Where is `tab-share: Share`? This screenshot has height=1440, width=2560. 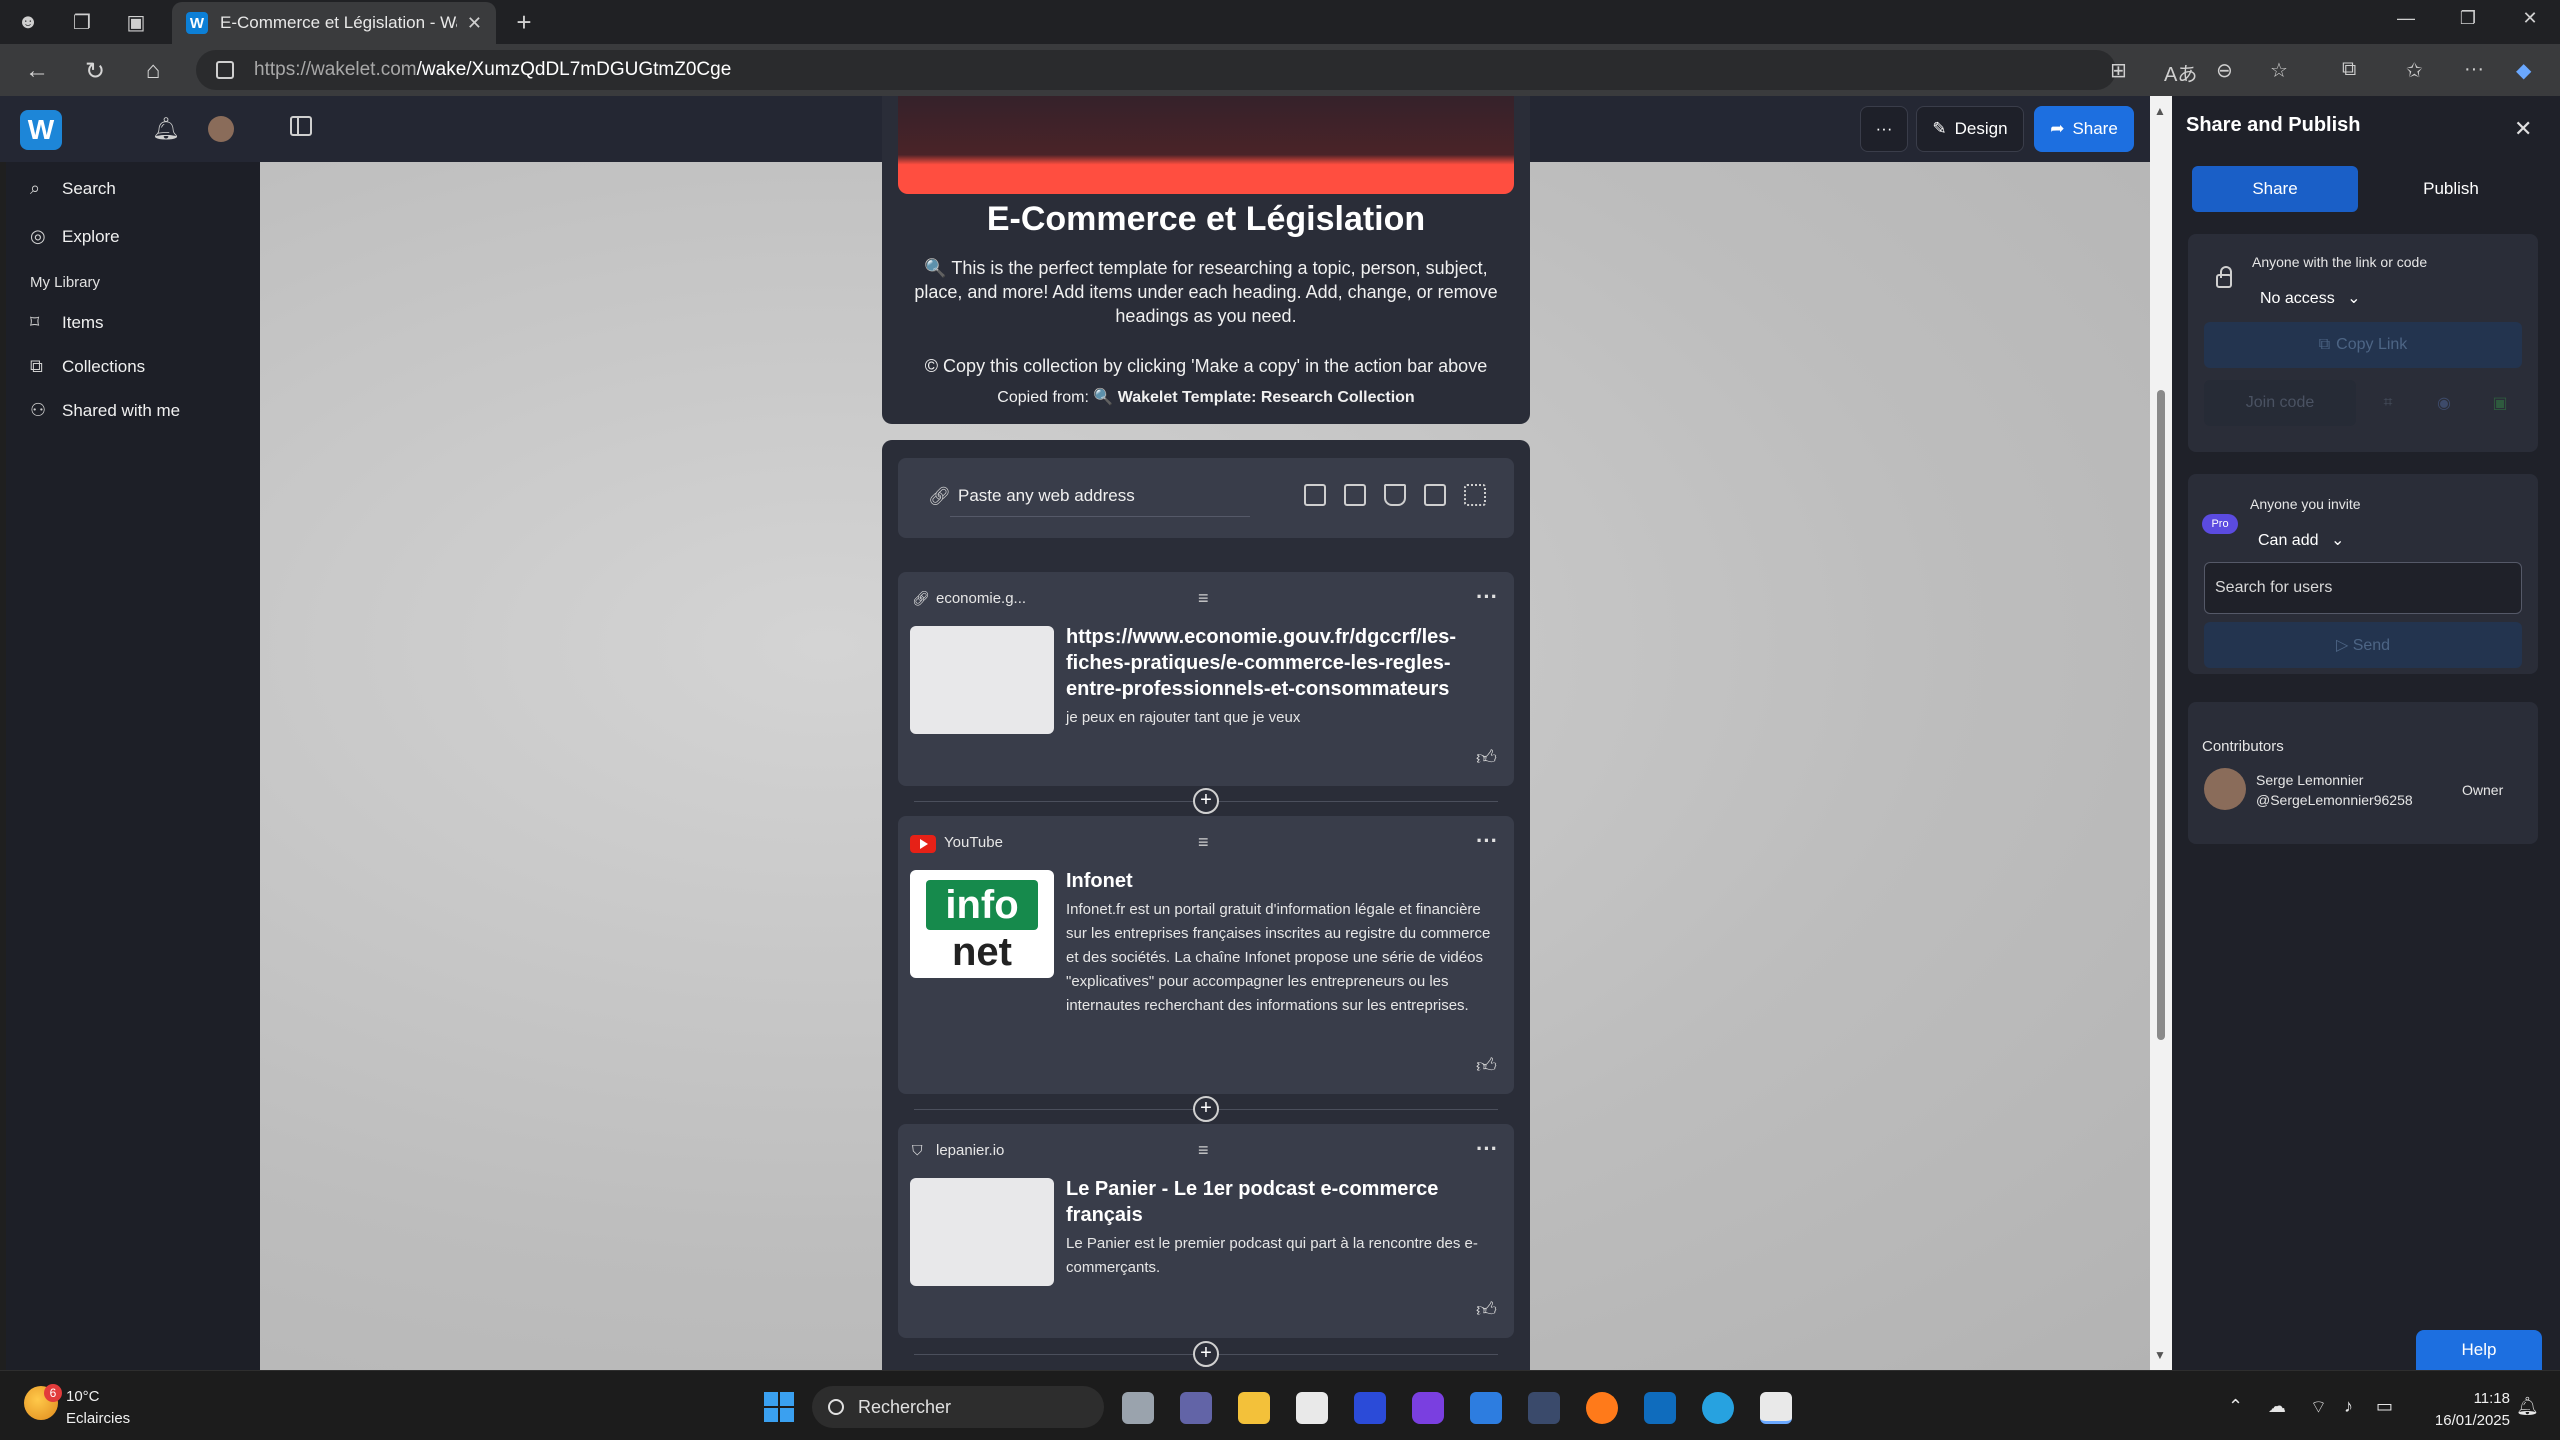 tab-share: Share is located at coordinates (2275, 189).